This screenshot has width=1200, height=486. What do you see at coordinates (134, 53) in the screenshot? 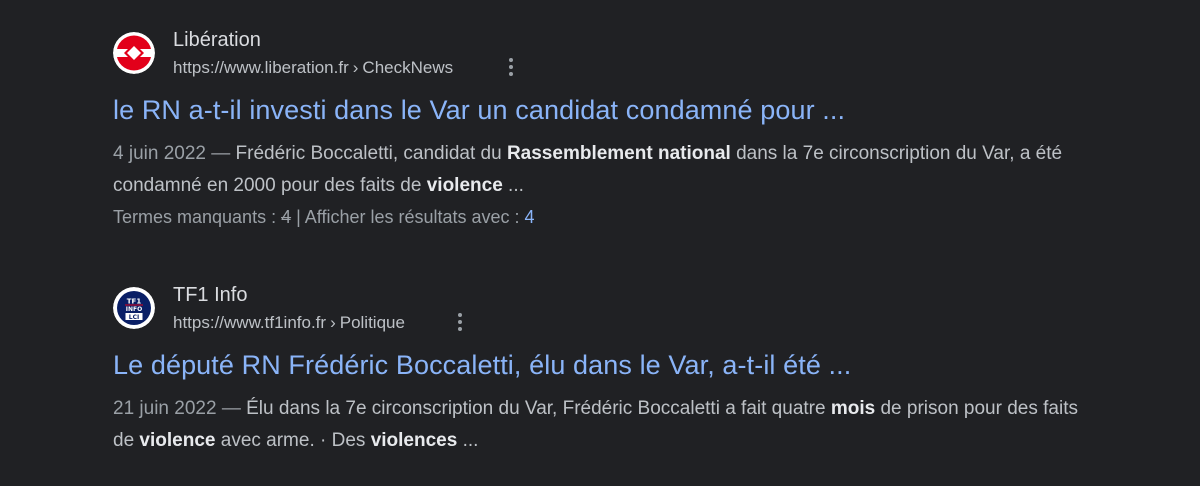
I see `liberation-favicon-icon` at bounding box center [134, 53].